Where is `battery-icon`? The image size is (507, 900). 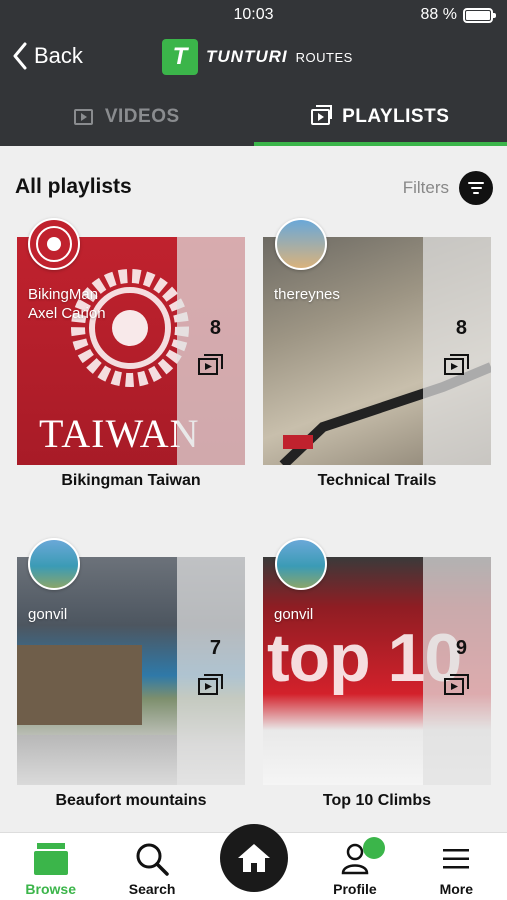
battery-icon is located at coordinates (479, 15).